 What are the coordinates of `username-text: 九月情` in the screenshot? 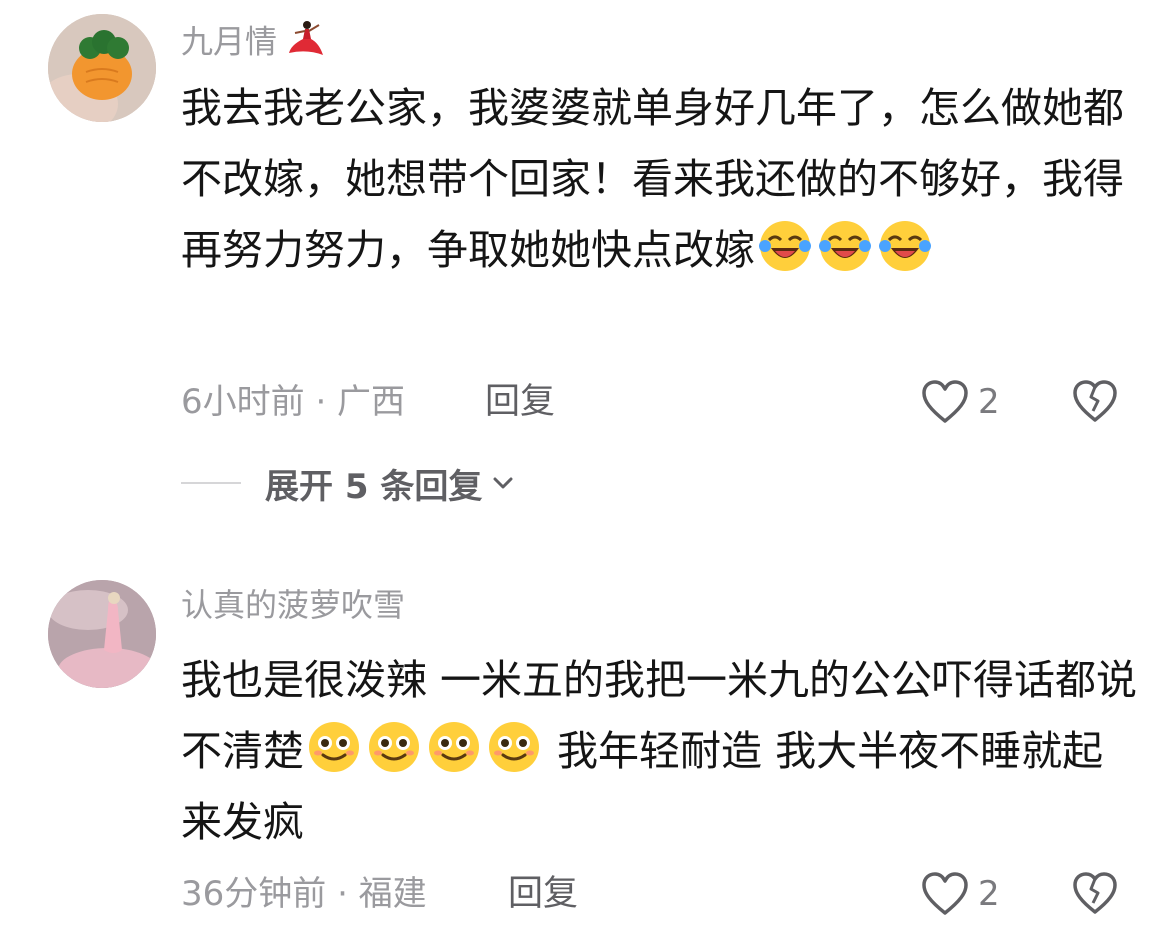 It's located at (229, 42).